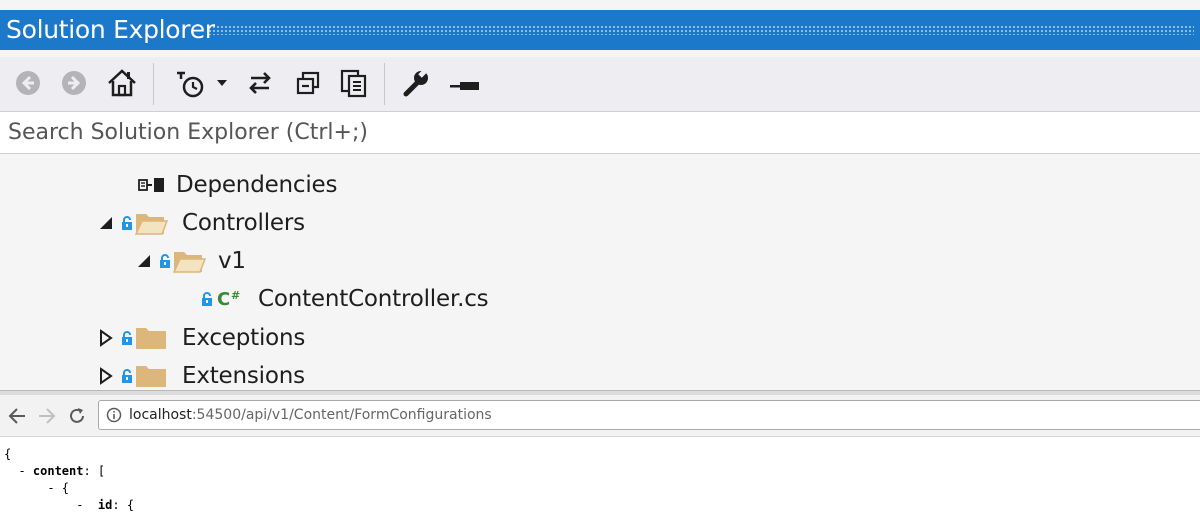 The height and width of the screenshot is (514, 1200). I want to click on pending-changes-filter-button, so click(190, 83).